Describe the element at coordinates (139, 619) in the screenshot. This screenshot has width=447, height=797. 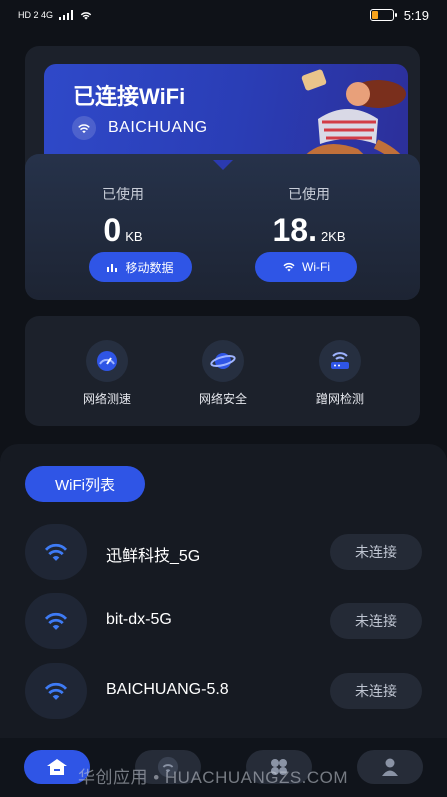
I see `wifi-name: bit-dx-5G` at that location.